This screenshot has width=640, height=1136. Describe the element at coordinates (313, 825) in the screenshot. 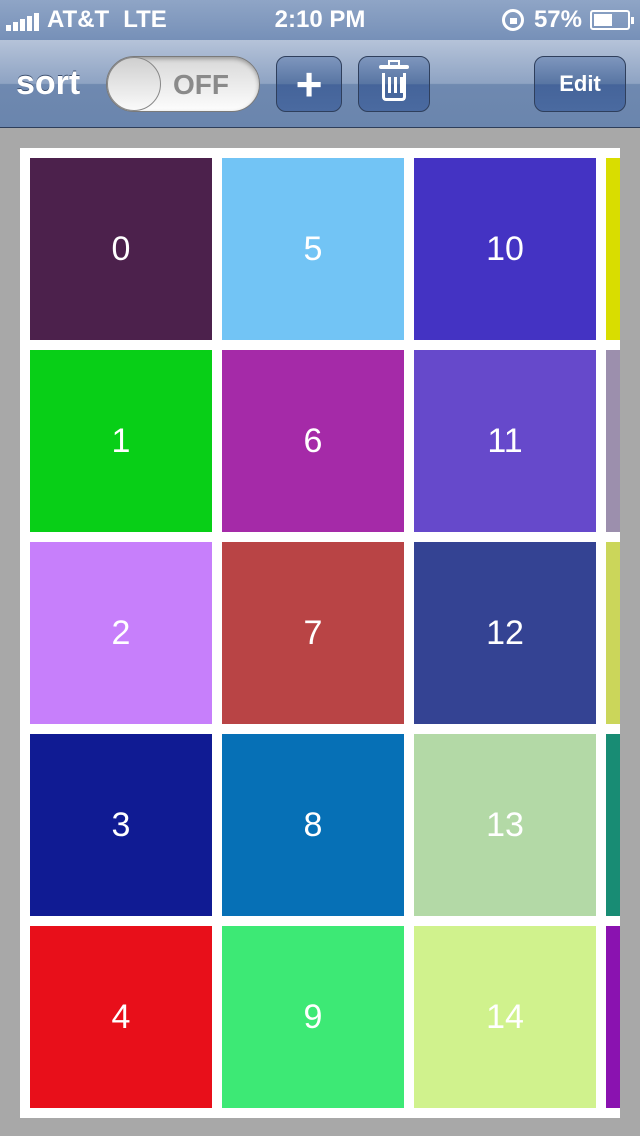

I see `grid-cell: 8` at that location.